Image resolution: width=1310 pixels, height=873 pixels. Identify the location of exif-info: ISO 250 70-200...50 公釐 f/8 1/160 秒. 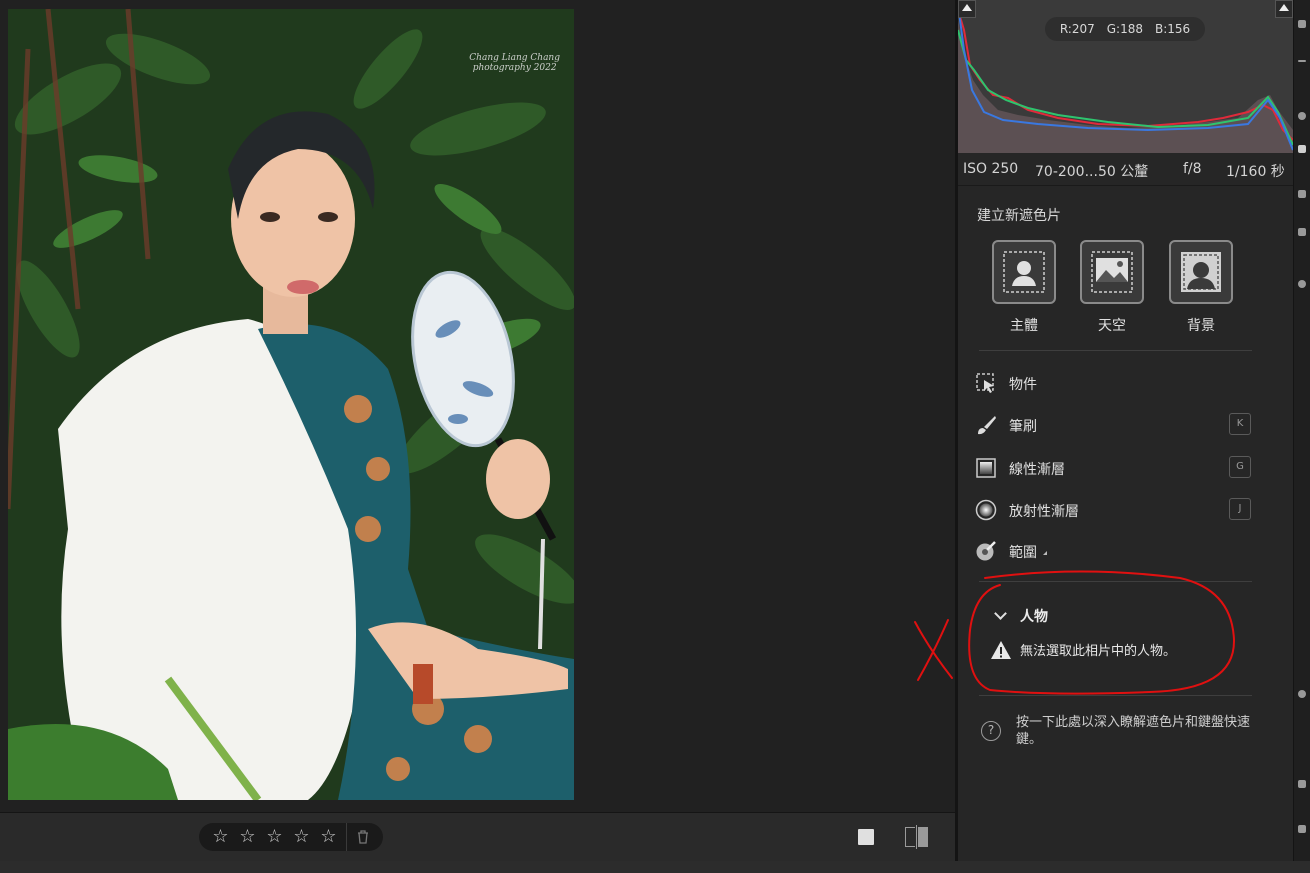
(1125, 169).